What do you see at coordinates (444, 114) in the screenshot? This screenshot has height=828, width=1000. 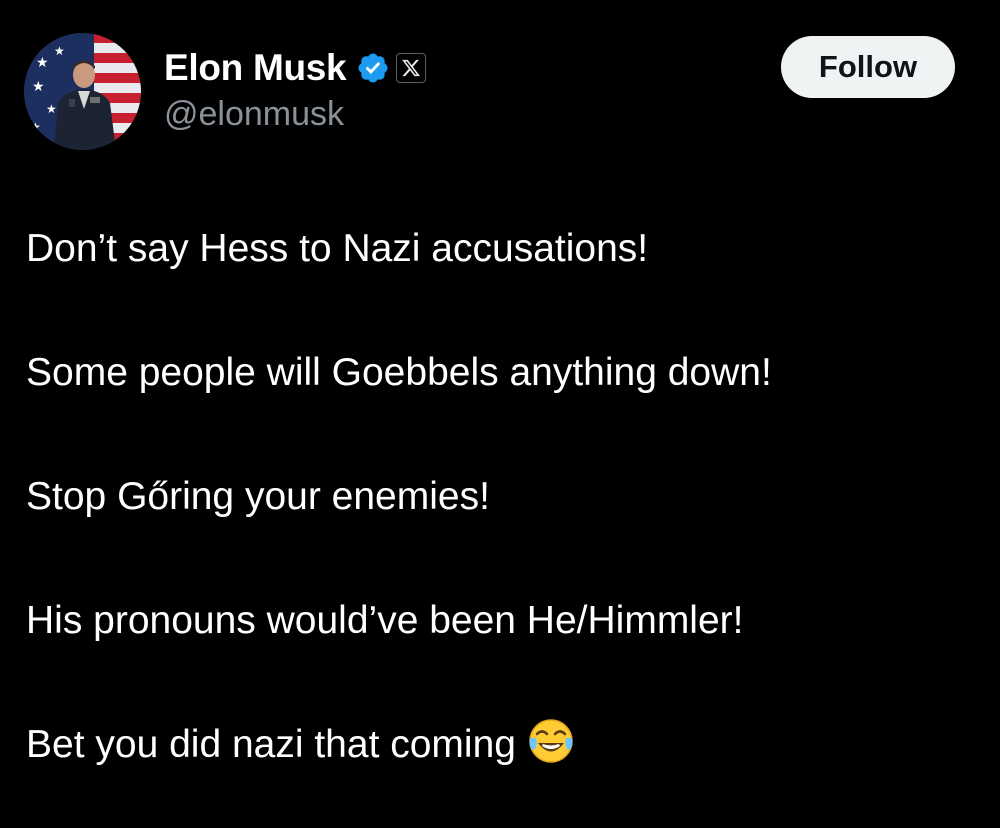 I see `handle: @elonmusk` at bounding box center [444, 114].